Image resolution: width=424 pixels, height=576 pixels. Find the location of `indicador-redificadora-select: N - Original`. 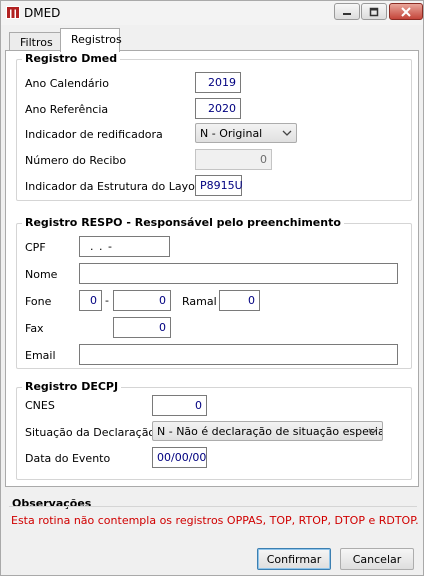

indicador-redificadora-select: N - Original is located at coordinates (246, 133).